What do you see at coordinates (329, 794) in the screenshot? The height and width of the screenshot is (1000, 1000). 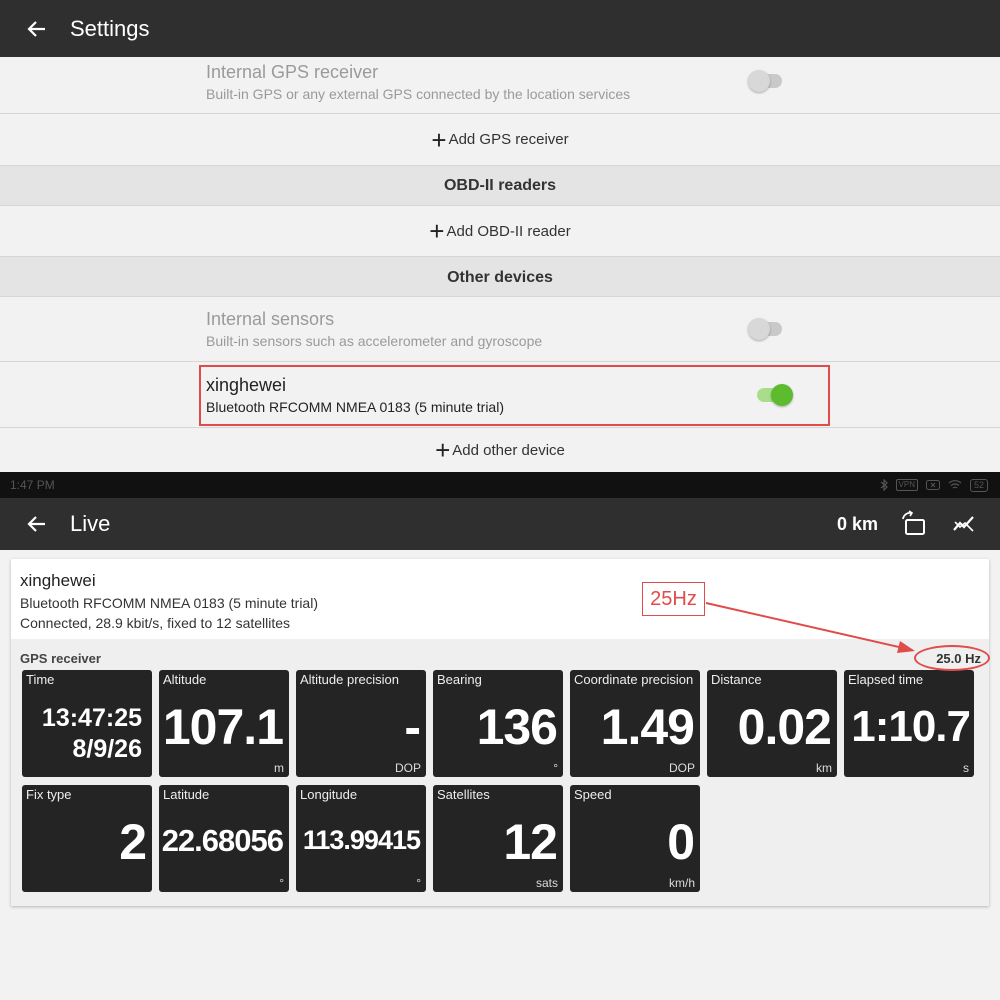 I see `tile-label: Longitude` at bounding box center [329, 794].